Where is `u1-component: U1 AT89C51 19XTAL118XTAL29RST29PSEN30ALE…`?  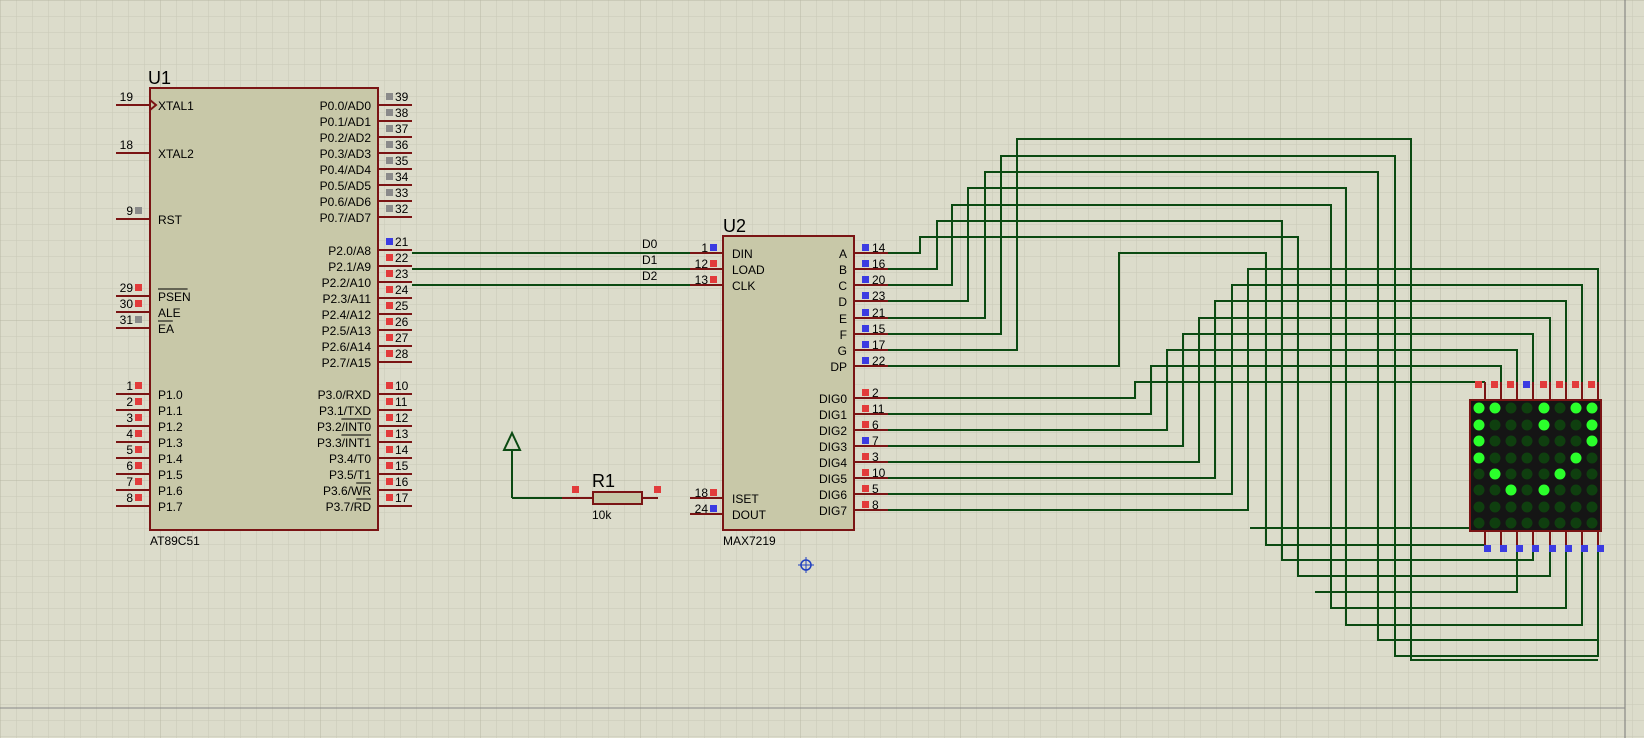
u1-component: U1 AT89C51 19XTAL118XTAL29RST29PSEN30ALE… is located at coordinates (264, 308).